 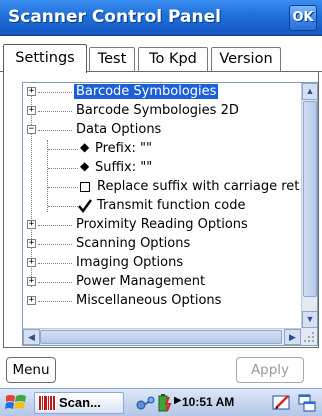 I want to click on tree-item-suffix: ◆ Suffix: "", so click(x=157, y=168).